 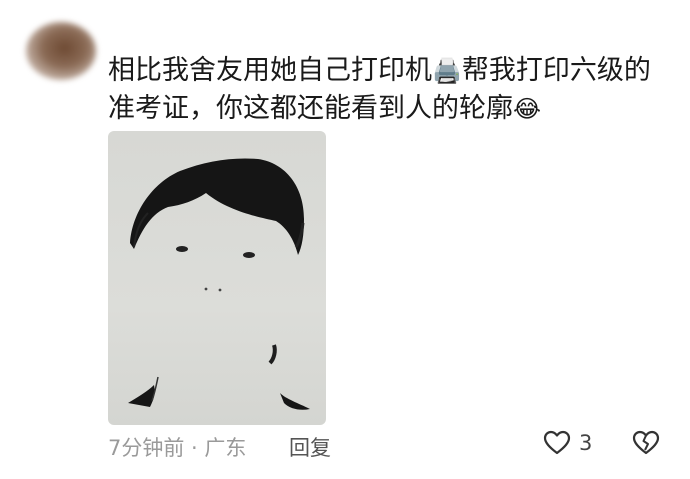 I want to click on dislike-button, so click(x=646, y=445).